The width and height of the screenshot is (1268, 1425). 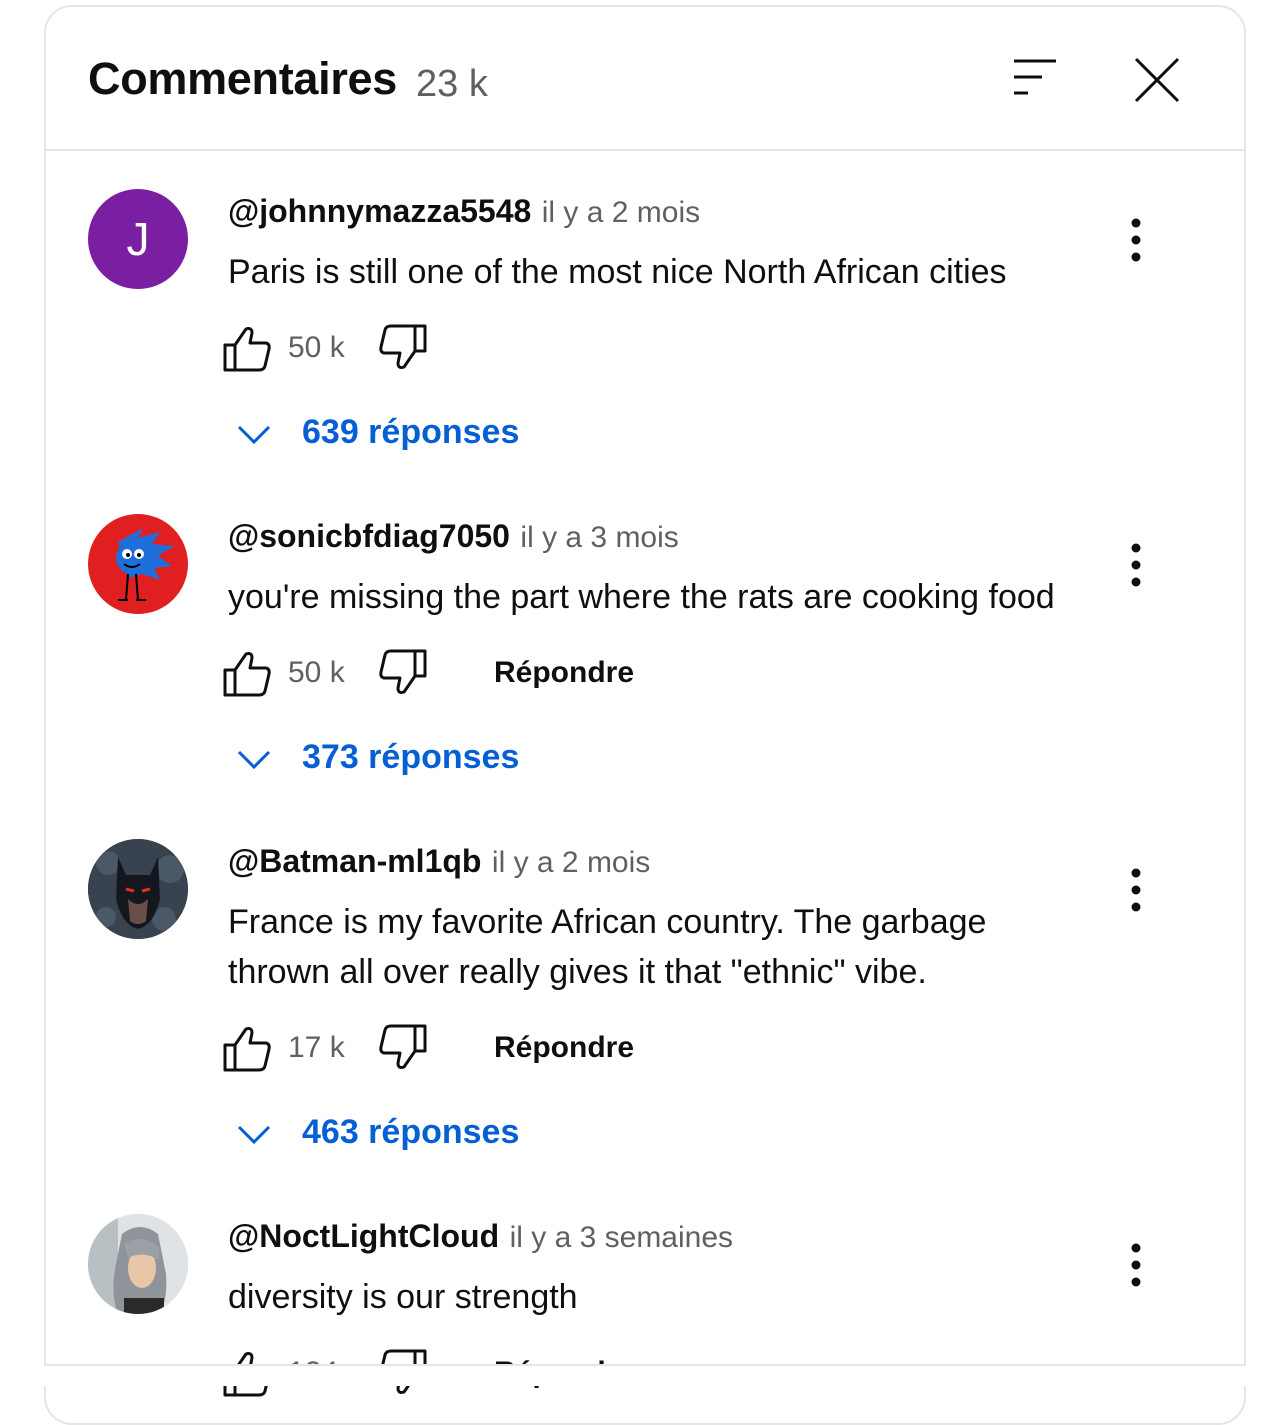 I want to click on comment-time: il y a 3 semaines, so click(x=621, y=1237).